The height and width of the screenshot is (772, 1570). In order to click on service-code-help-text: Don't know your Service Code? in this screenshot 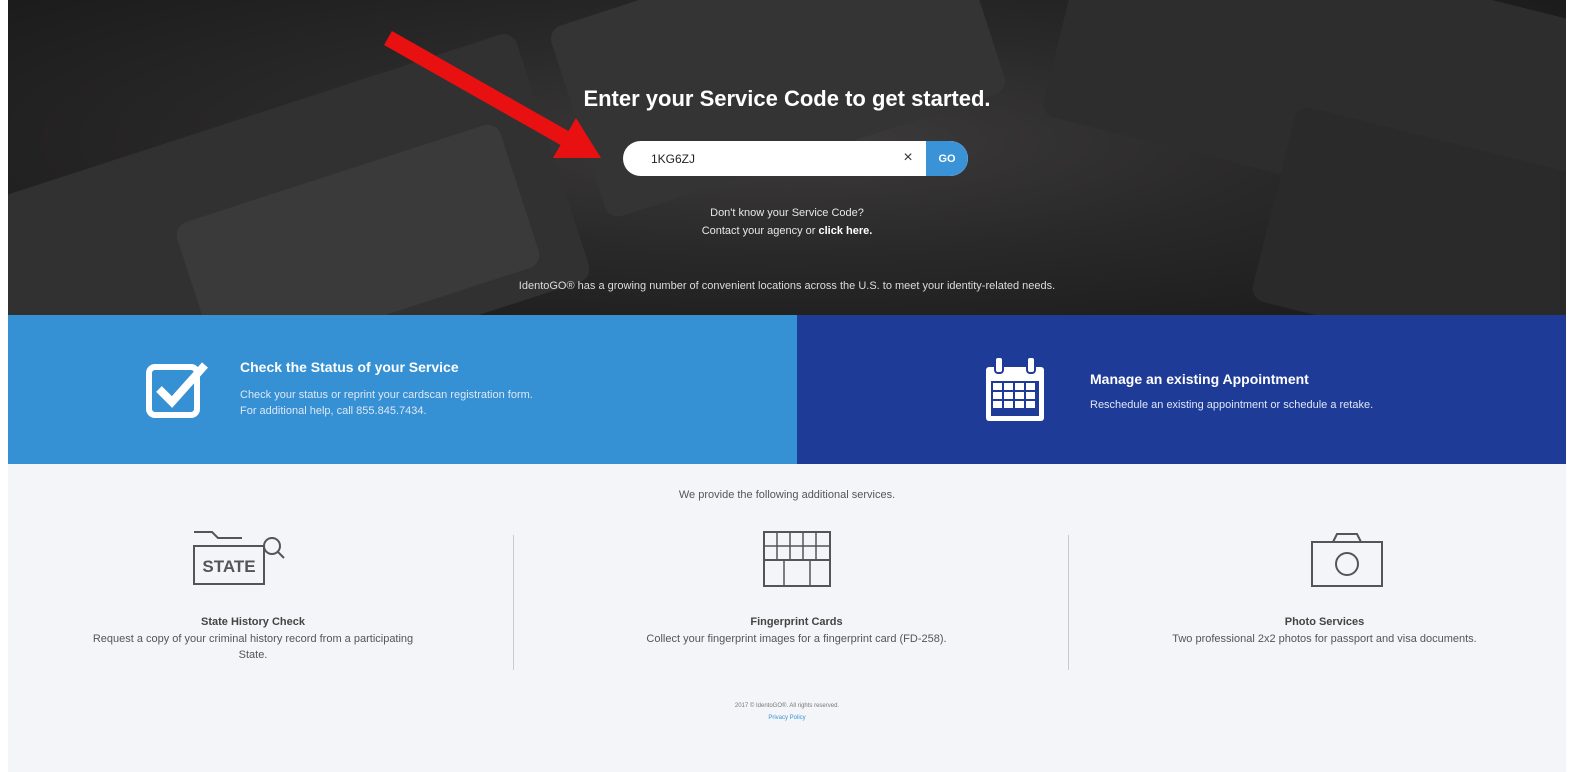, I will do `click(787, 213)`.